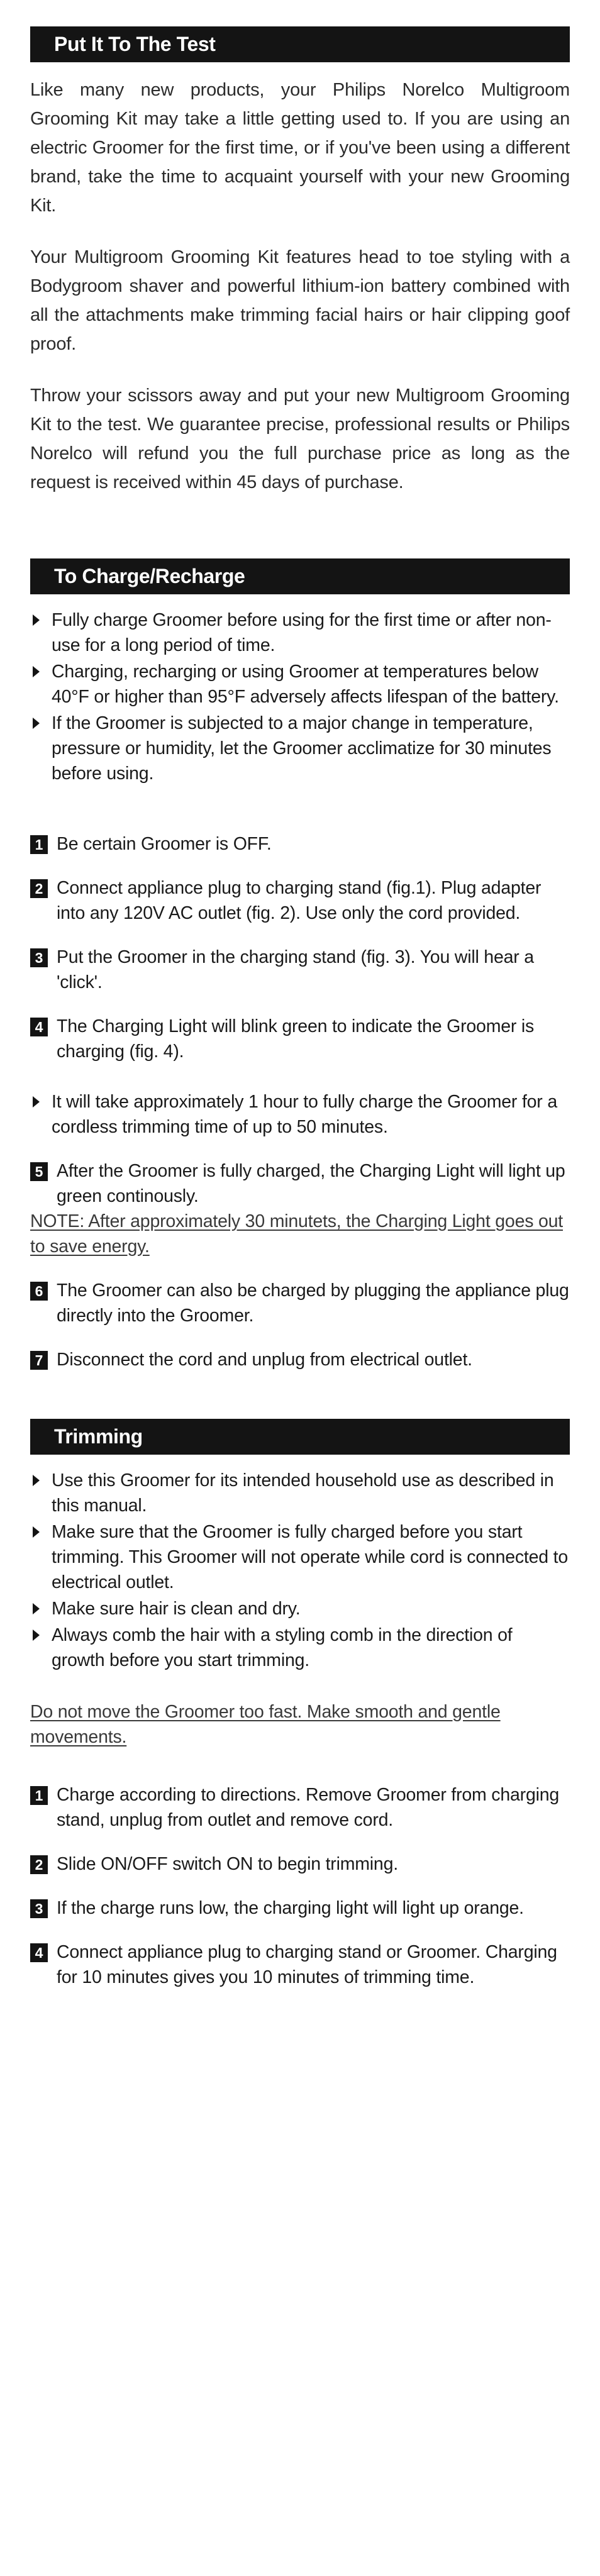  Describe the element at coordinates (300, 576) in the screenshot. I see `section-header-to-charge-recharge: To Charge/Recharge` at that location.